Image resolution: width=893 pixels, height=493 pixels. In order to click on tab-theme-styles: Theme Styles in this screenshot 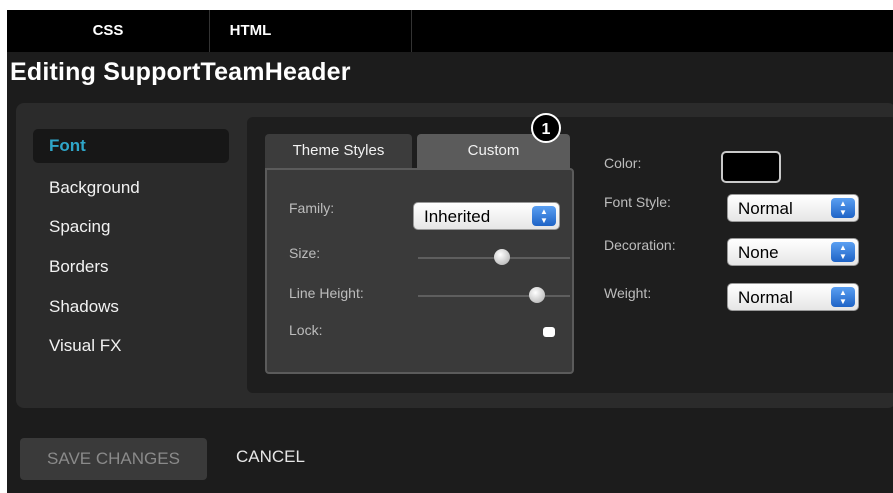, I will do `click(338, 151)`.